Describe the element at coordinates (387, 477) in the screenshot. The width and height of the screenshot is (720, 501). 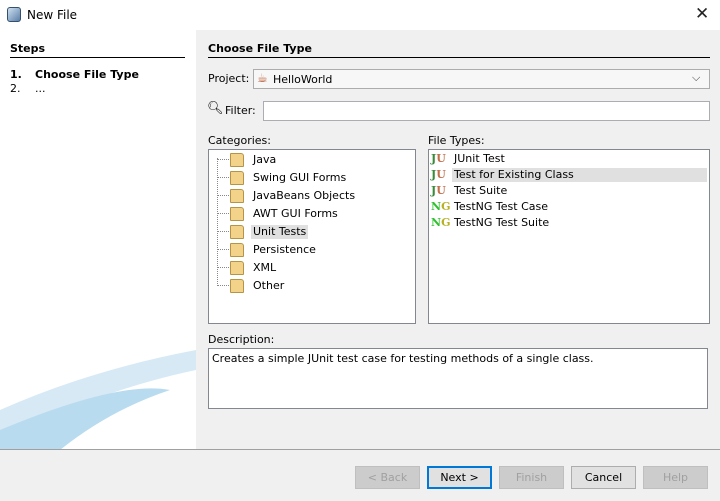
I see `back-button: < Back` at that location.